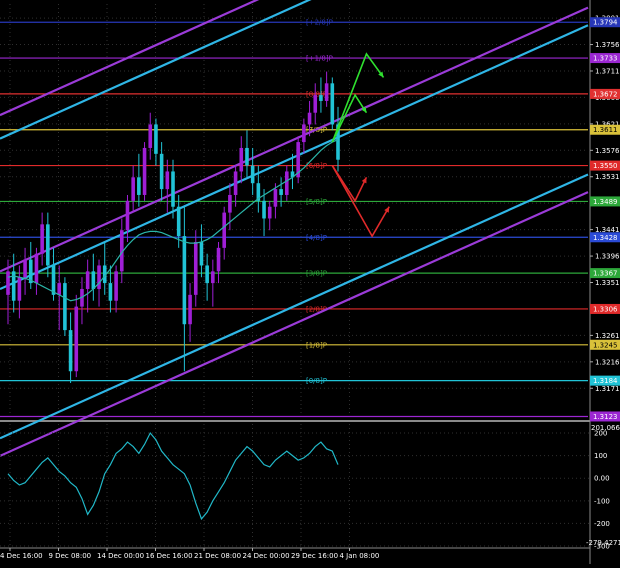 This screenshot has width=620, height=568. Describe the element at coordinates (319, 59) in the screenshot. I see `murrey-level-label: [+1/8]P` at that location.